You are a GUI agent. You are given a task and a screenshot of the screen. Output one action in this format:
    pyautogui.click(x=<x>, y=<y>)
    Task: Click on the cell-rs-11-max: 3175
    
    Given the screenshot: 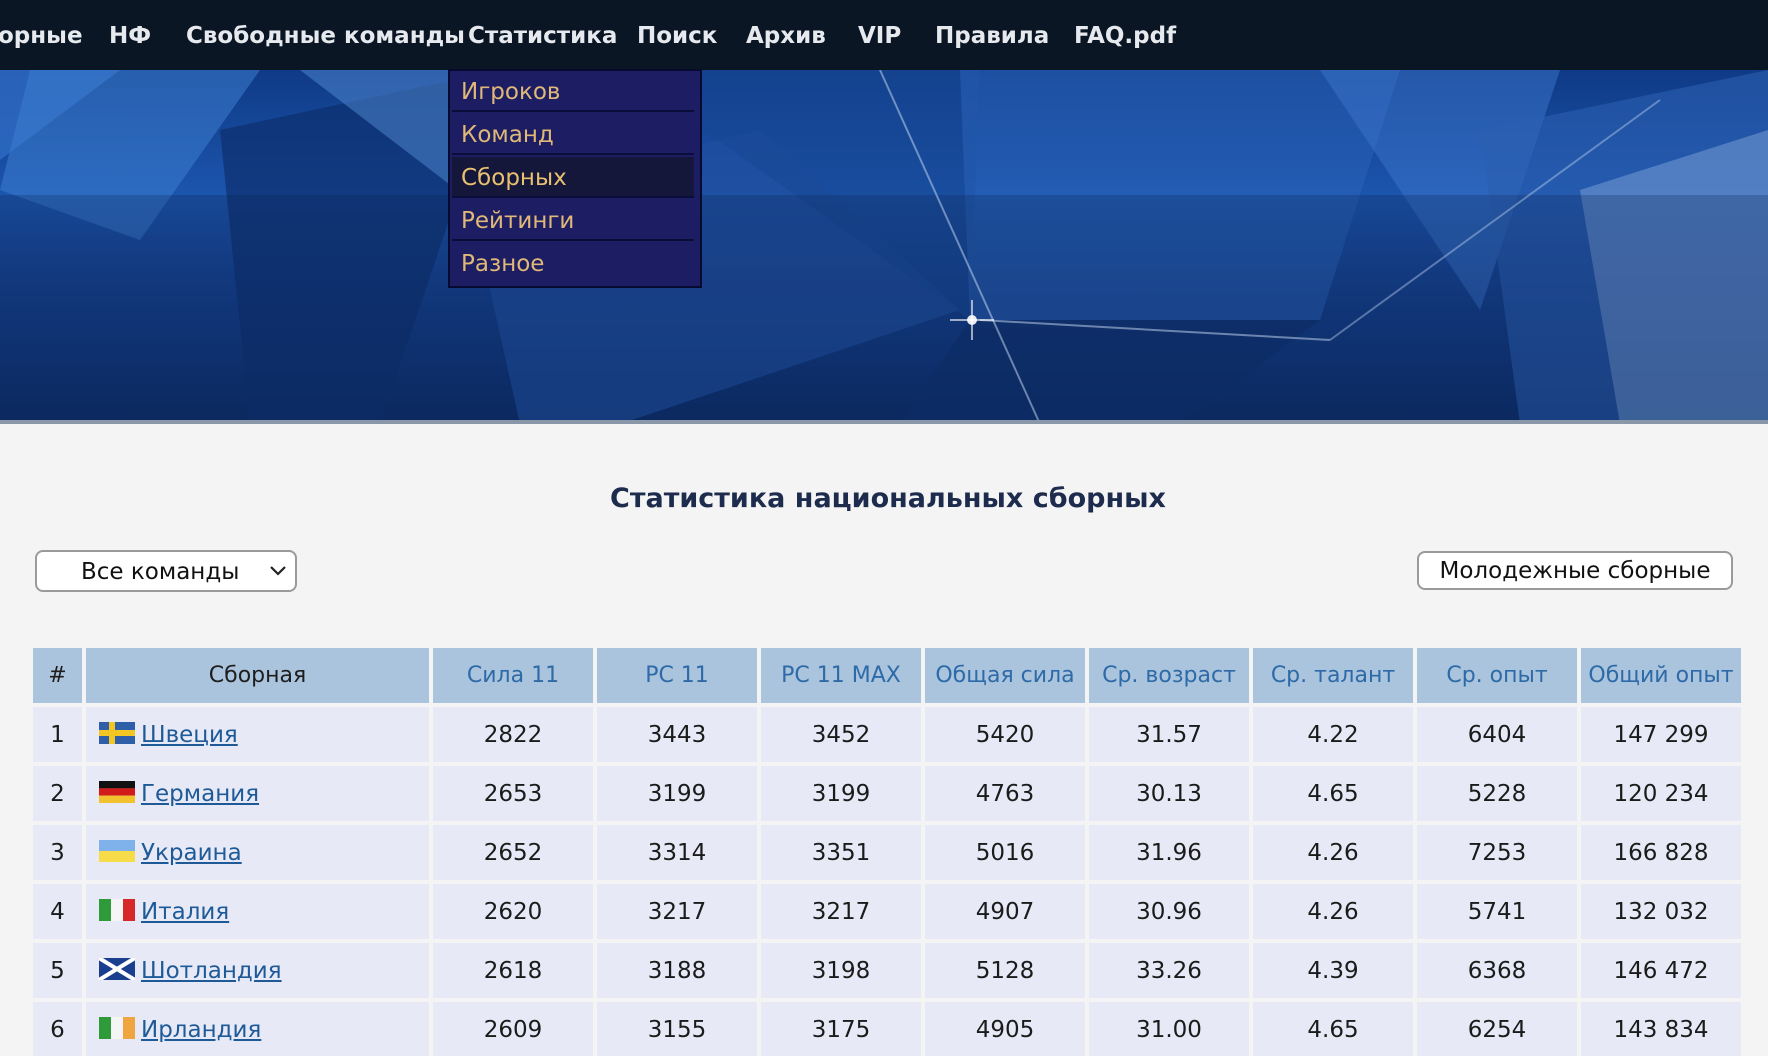 What is the action you would take?
    pyautogui.click(x=841, y=1029)
    